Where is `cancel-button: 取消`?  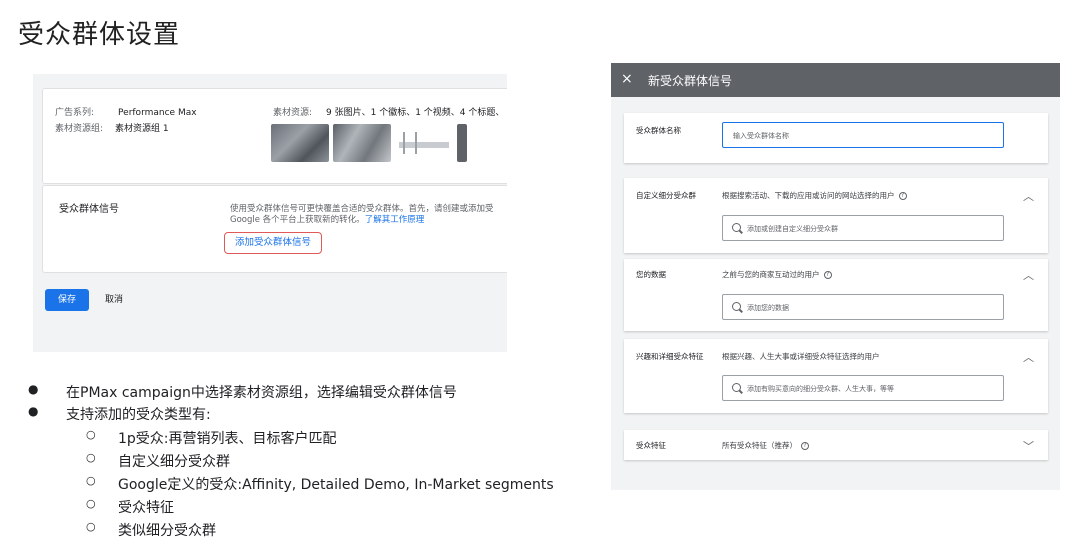 cancel-button: 取消 is located at coordinates (114, 300).